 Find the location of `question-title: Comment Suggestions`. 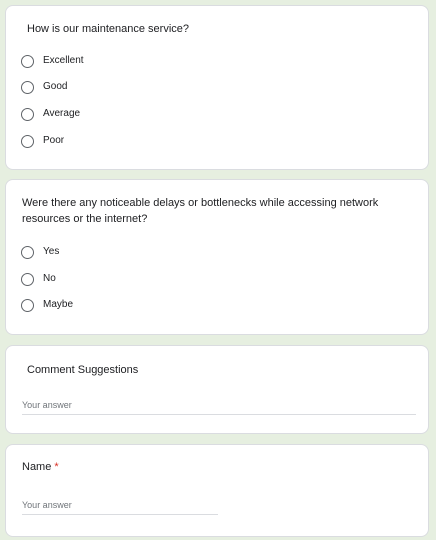

question-title: Comment Suggestions is located at coordinates (83, 370).